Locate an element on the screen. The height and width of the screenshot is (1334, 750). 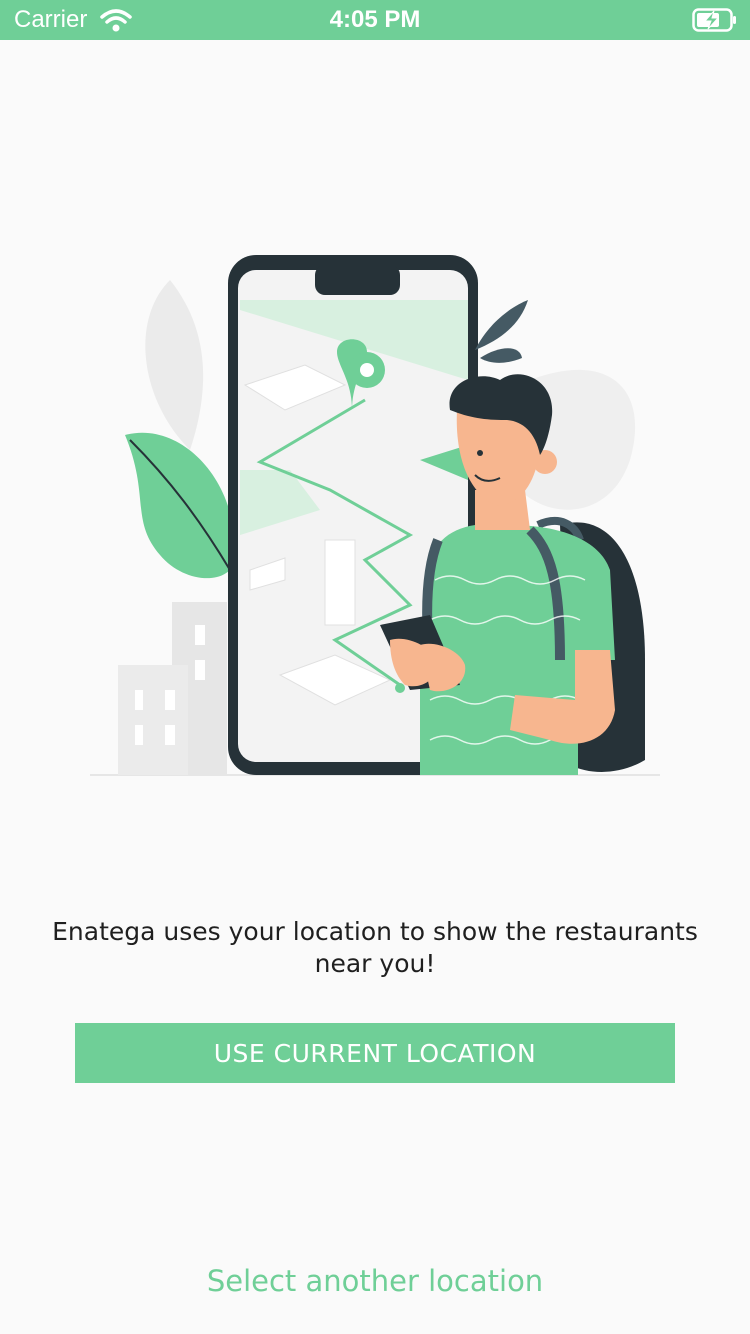
status-bar: Carrier 4:05 PM is located at coordinates (375, 20).